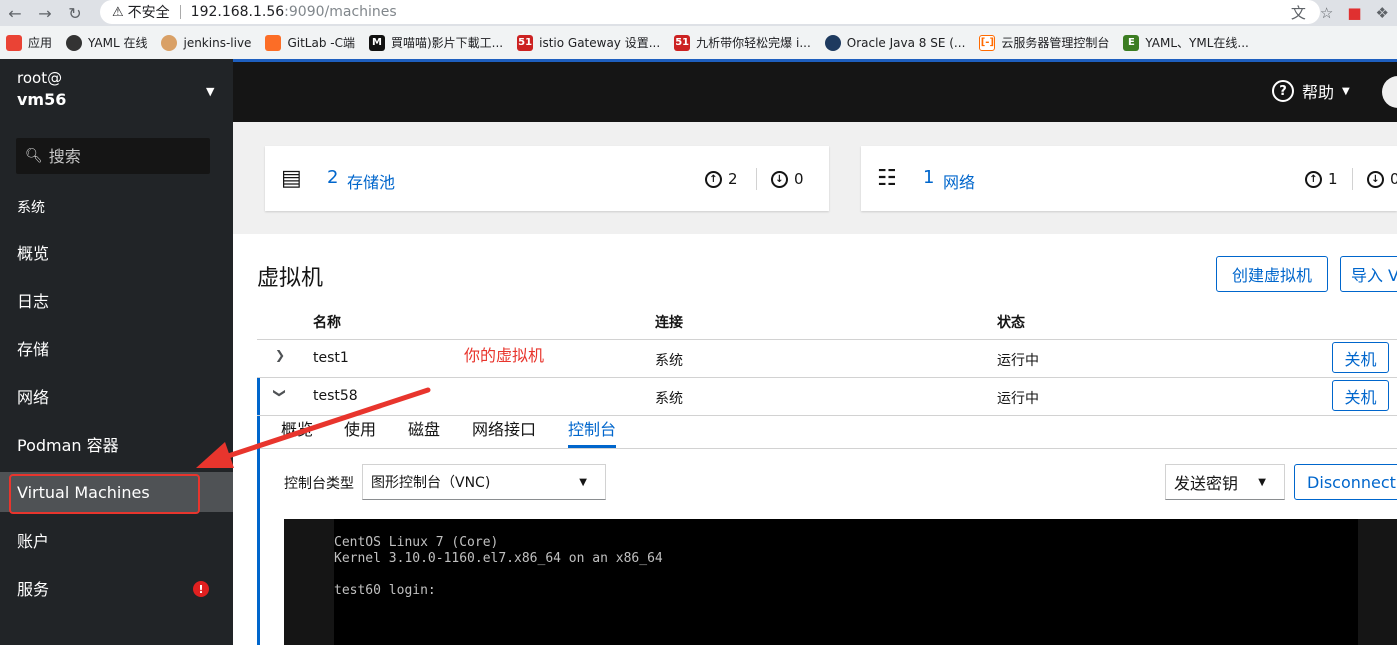 The image size is (1397, 645). I want to click on console-type-select: 图形控制台（VNC) ▼, so click(484, 482).